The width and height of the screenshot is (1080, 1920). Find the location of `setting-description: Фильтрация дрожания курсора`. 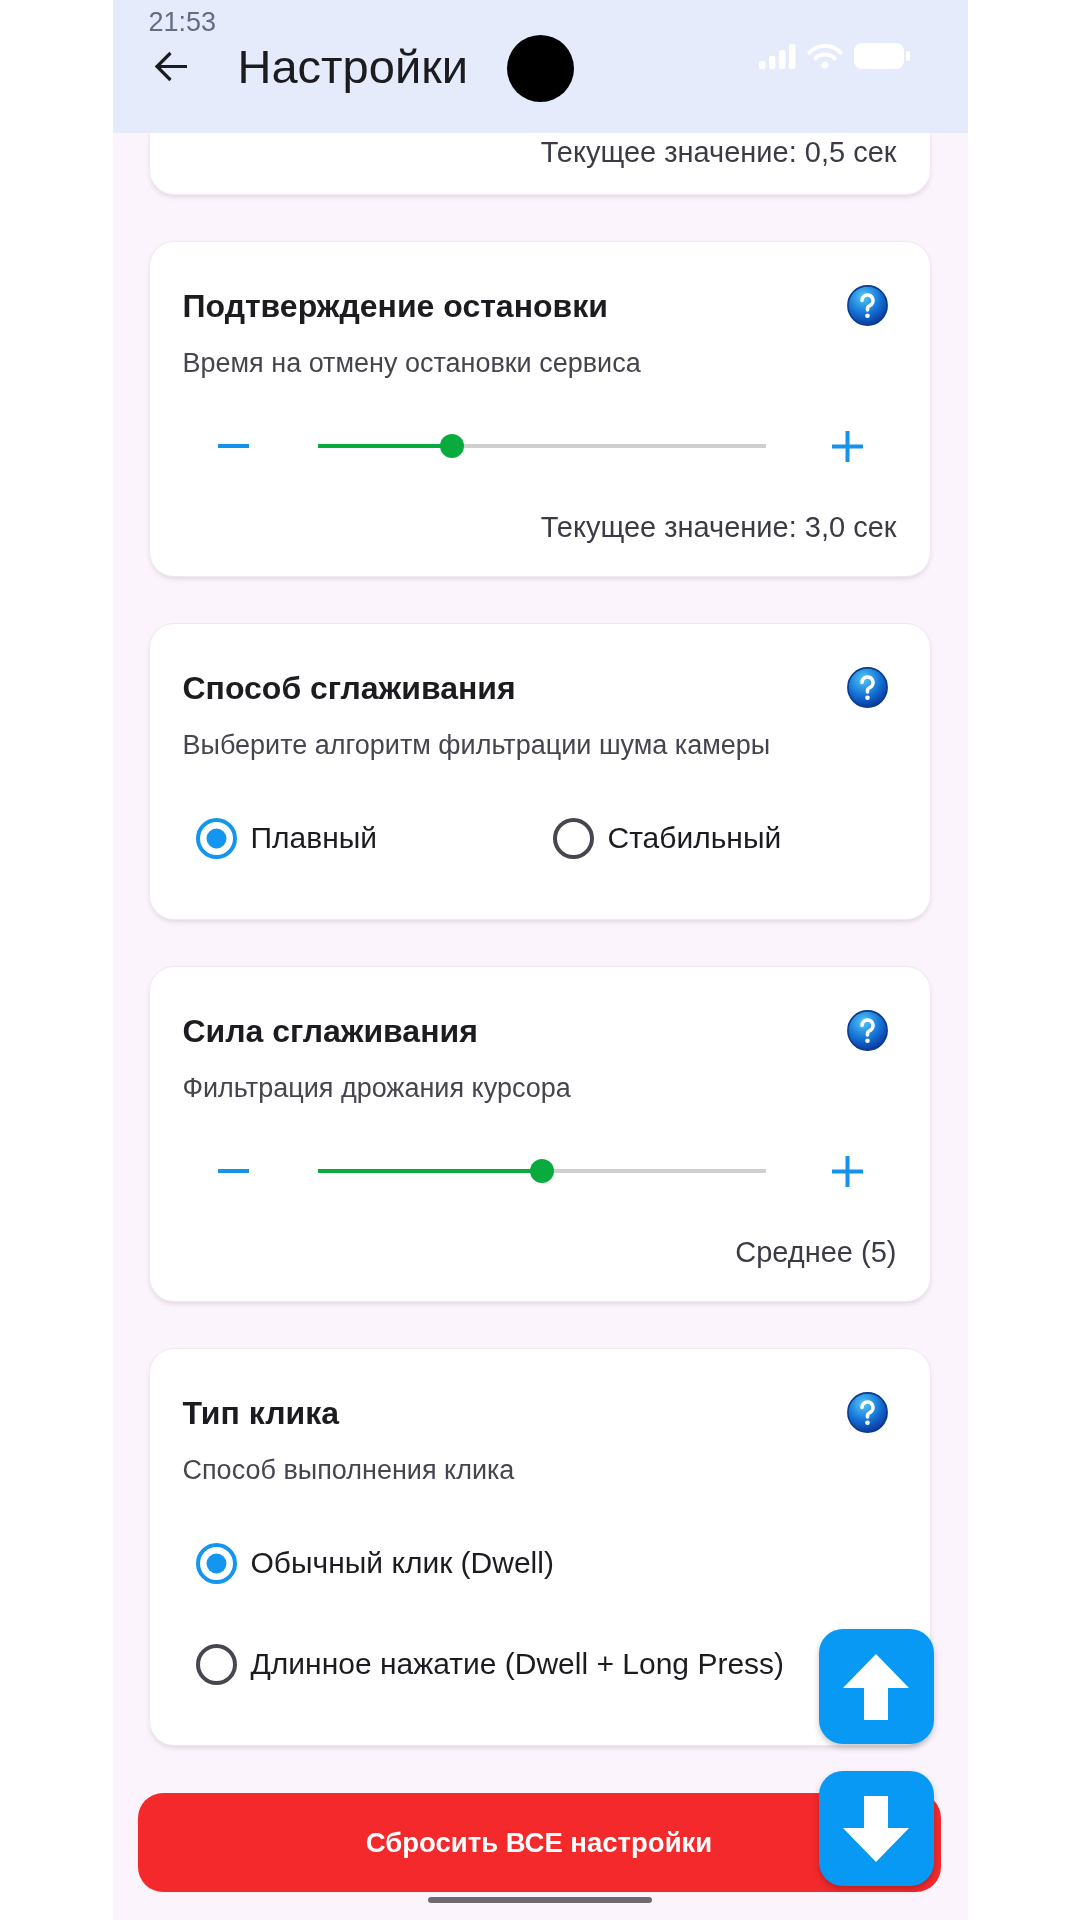

setting-description: Фильтрация дрожания курсора is located at coordinates (377, 1088).